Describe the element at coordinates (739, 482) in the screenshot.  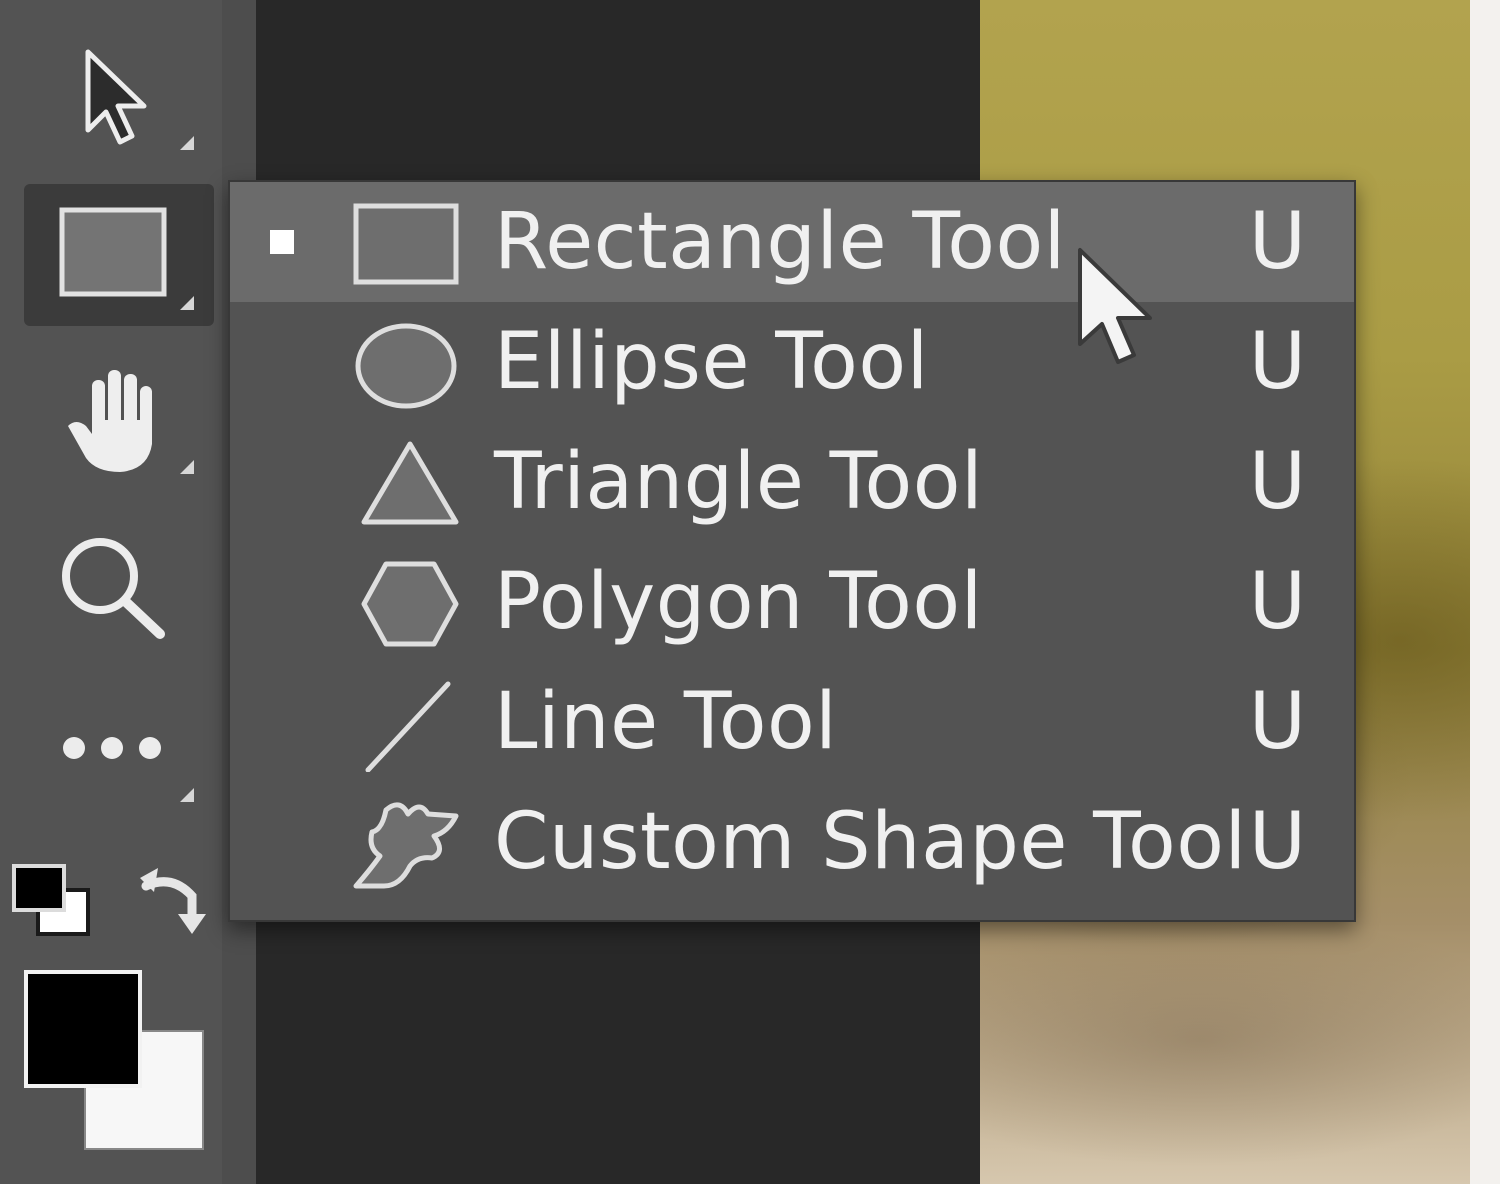
I see `menu-item-label: Triangle Tool` at that location.